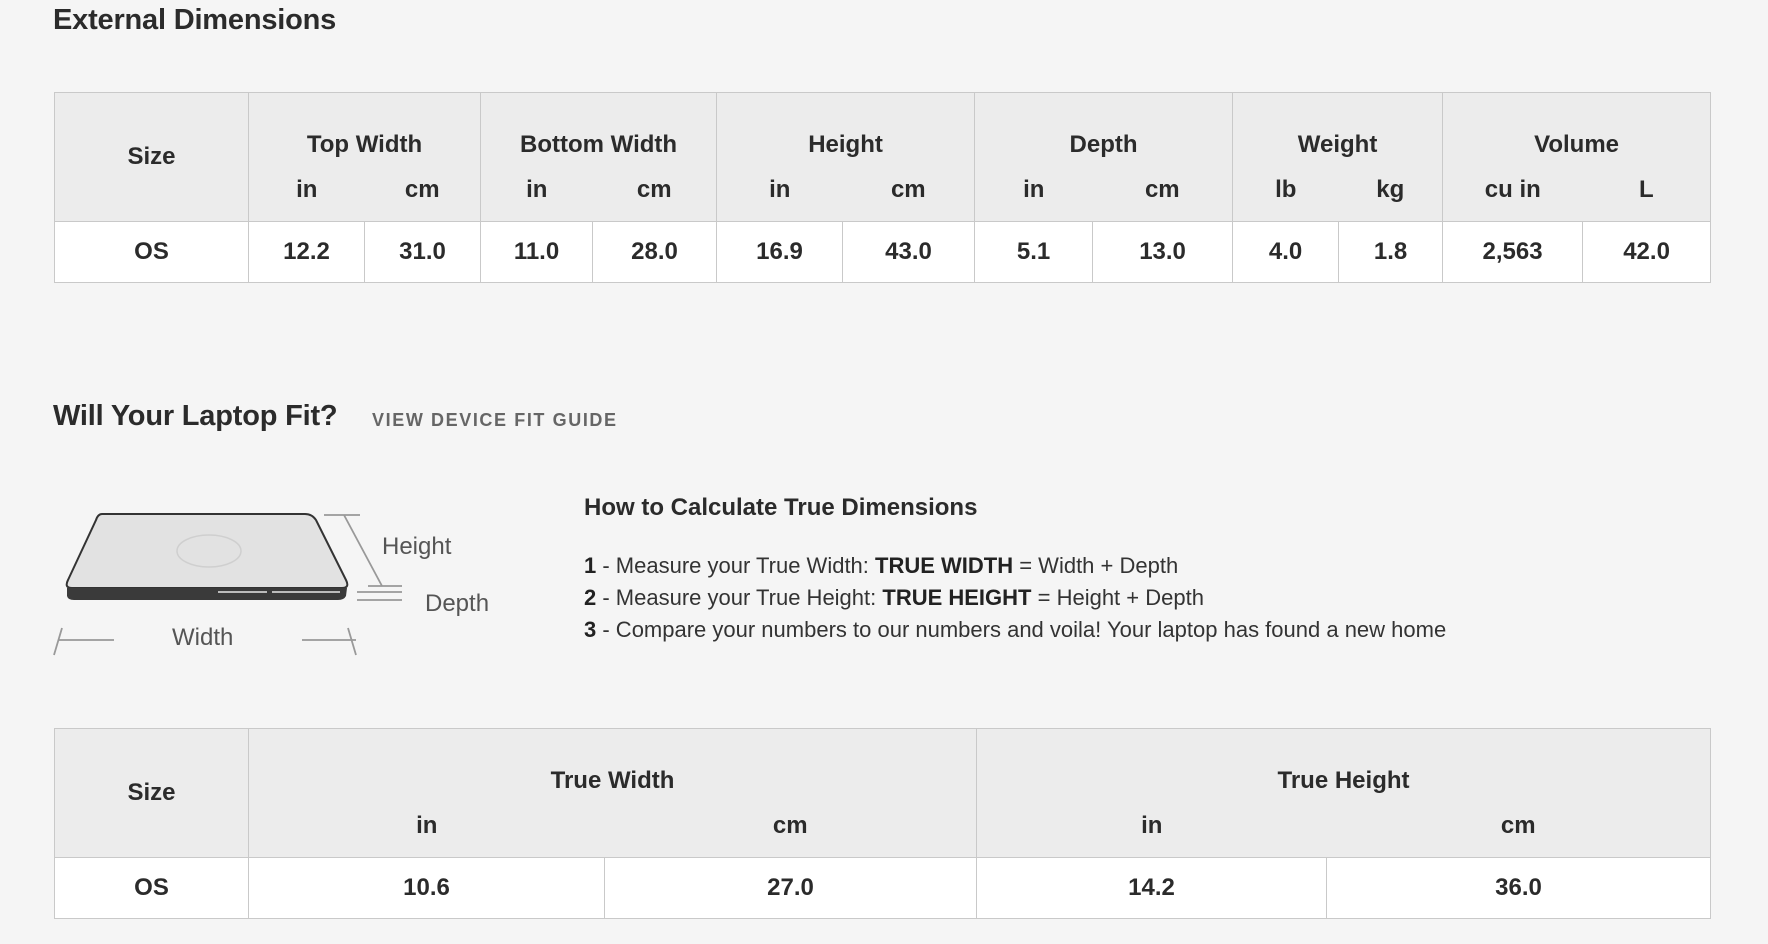  I want to click on table-cell: 4.0, so click(1286, 252).